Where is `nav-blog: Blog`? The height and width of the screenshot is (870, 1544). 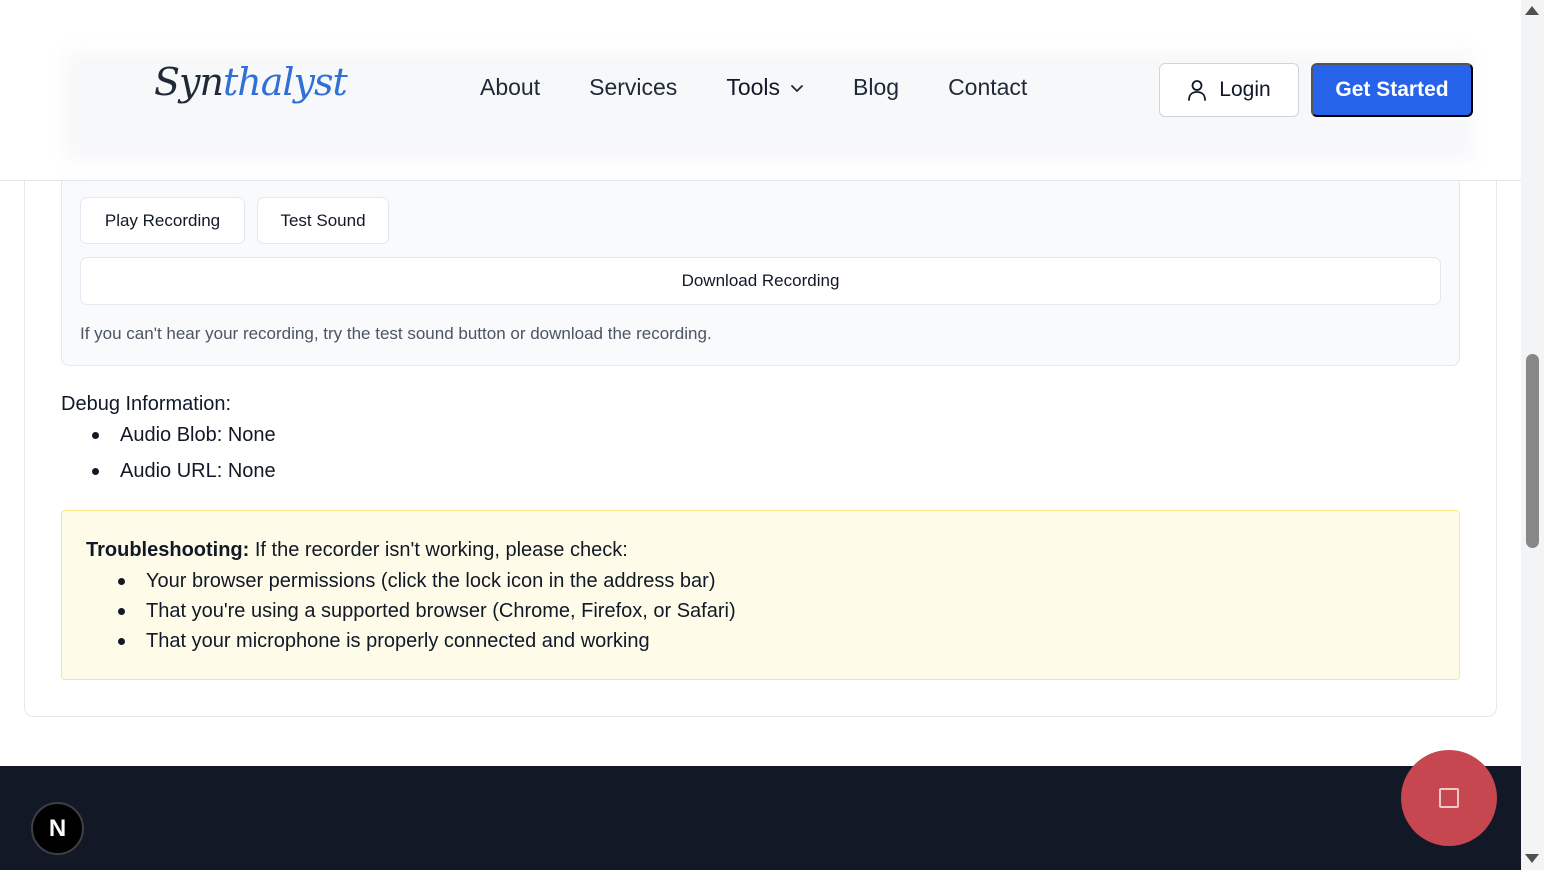
nav-blog: Blog is located at coordinates (876, 87).